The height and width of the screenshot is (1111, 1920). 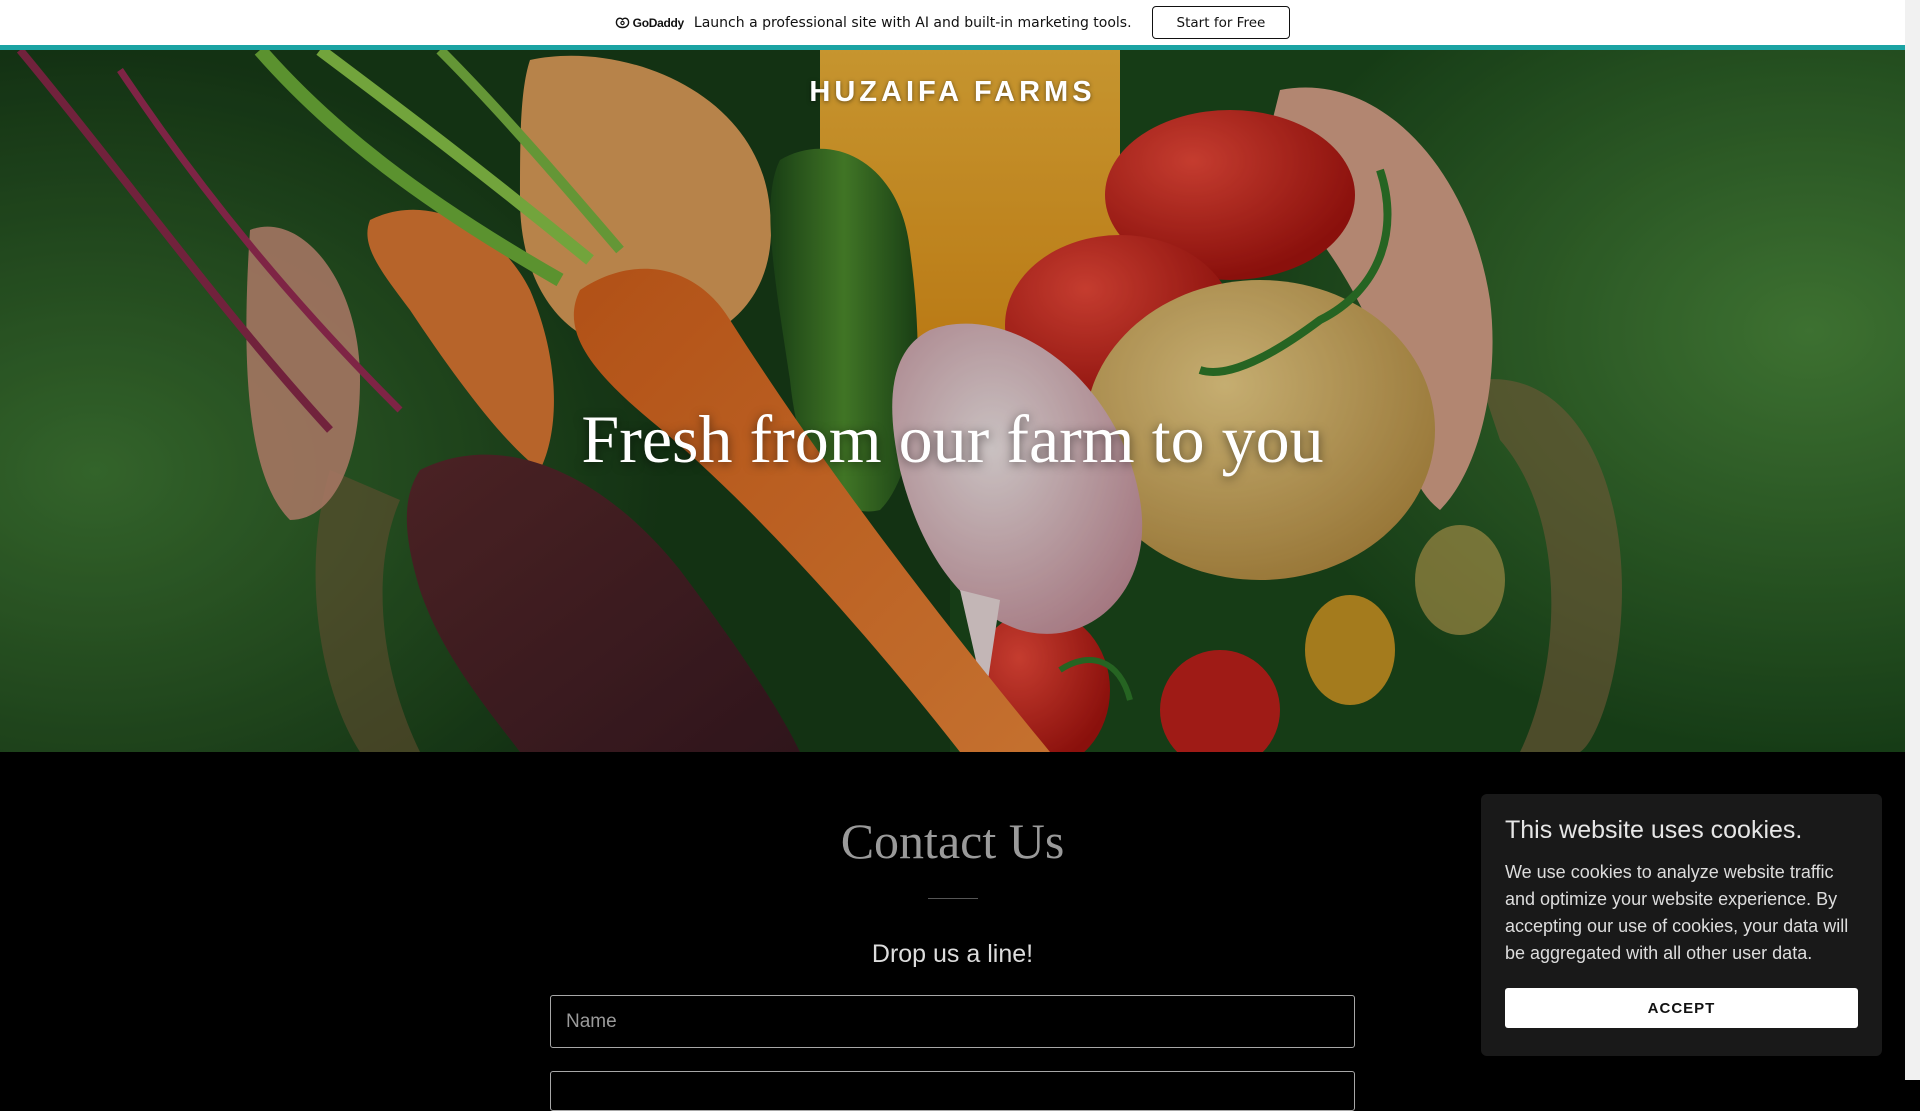 What do you see at coordinates (952, 47) in the screenshot?
I see `promo-accent-line` at bounding box center [952, 47].